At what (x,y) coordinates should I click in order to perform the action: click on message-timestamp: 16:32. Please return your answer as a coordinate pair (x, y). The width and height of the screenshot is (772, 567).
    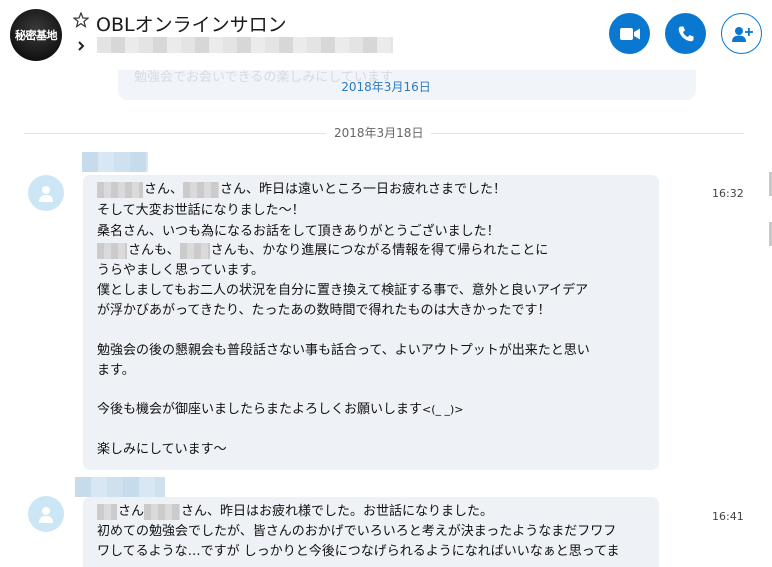
    Looking at the image, I should click on (728, 193).